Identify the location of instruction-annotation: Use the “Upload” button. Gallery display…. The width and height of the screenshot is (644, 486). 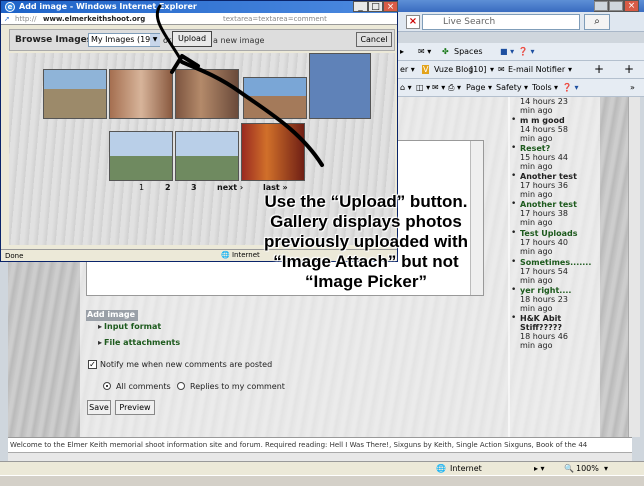
(366, 242).